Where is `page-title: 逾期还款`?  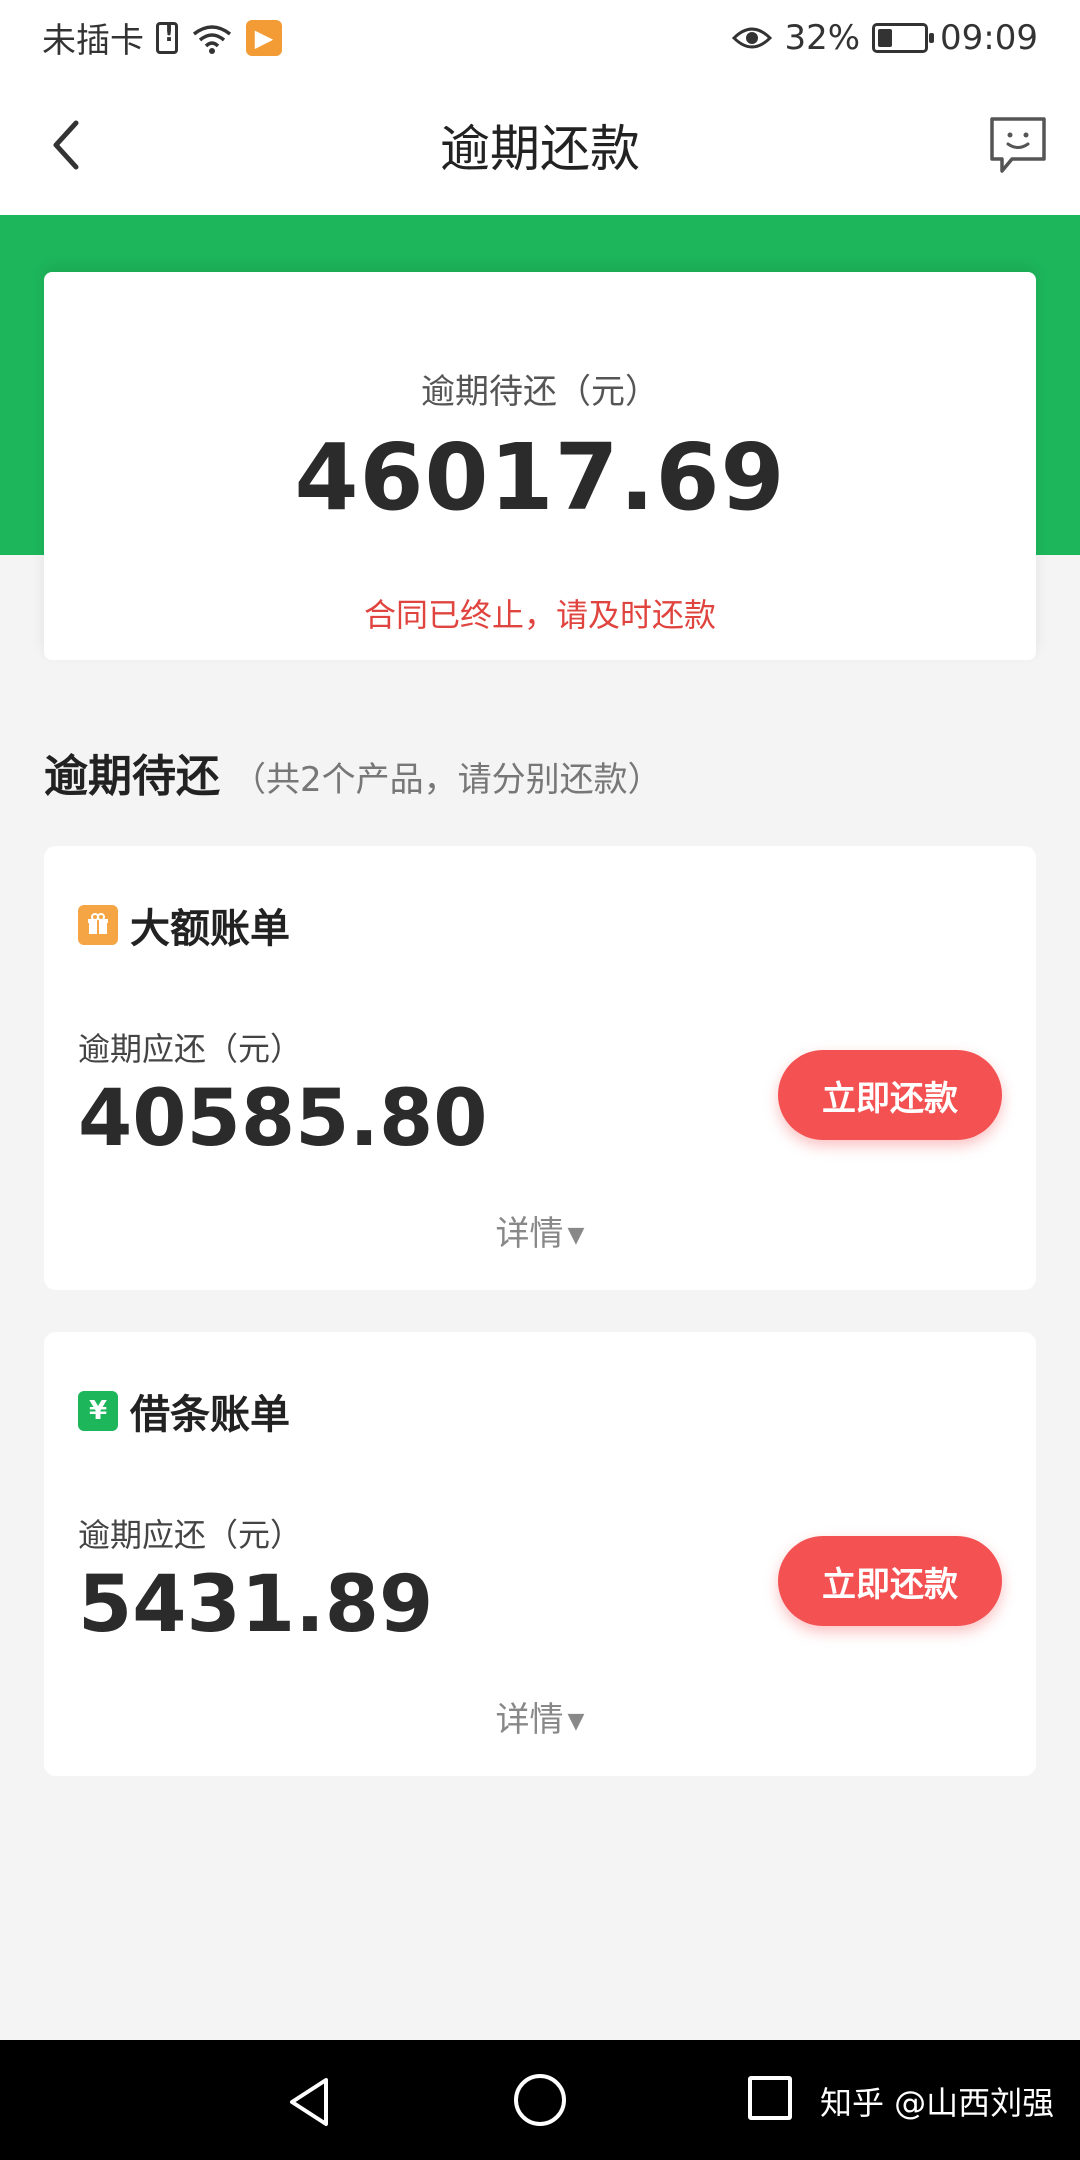 page-title: 逾期还款 is located at coordinates (540, 149).